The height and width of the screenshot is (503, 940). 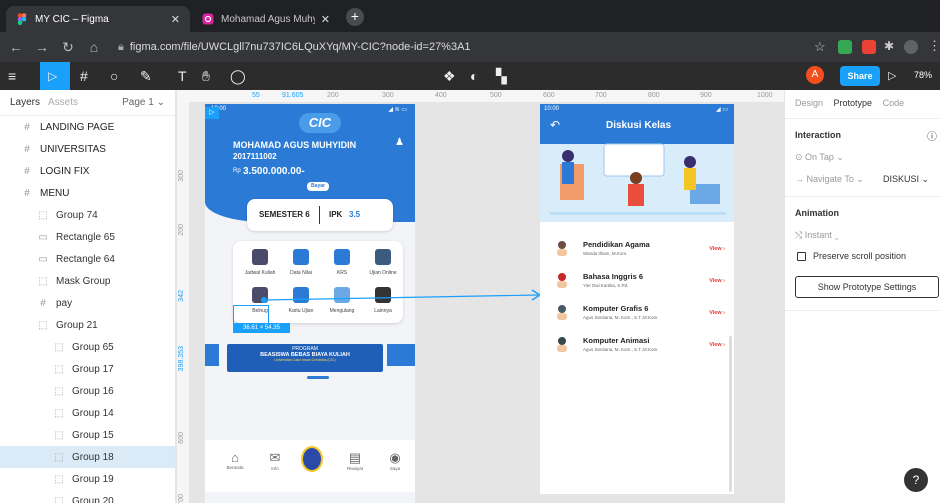 What do you see at coordinates (355, 460) in the screenshot?
I see `bottom-nav-item: ▤ Riwayat` at bounding box center [355, 460].